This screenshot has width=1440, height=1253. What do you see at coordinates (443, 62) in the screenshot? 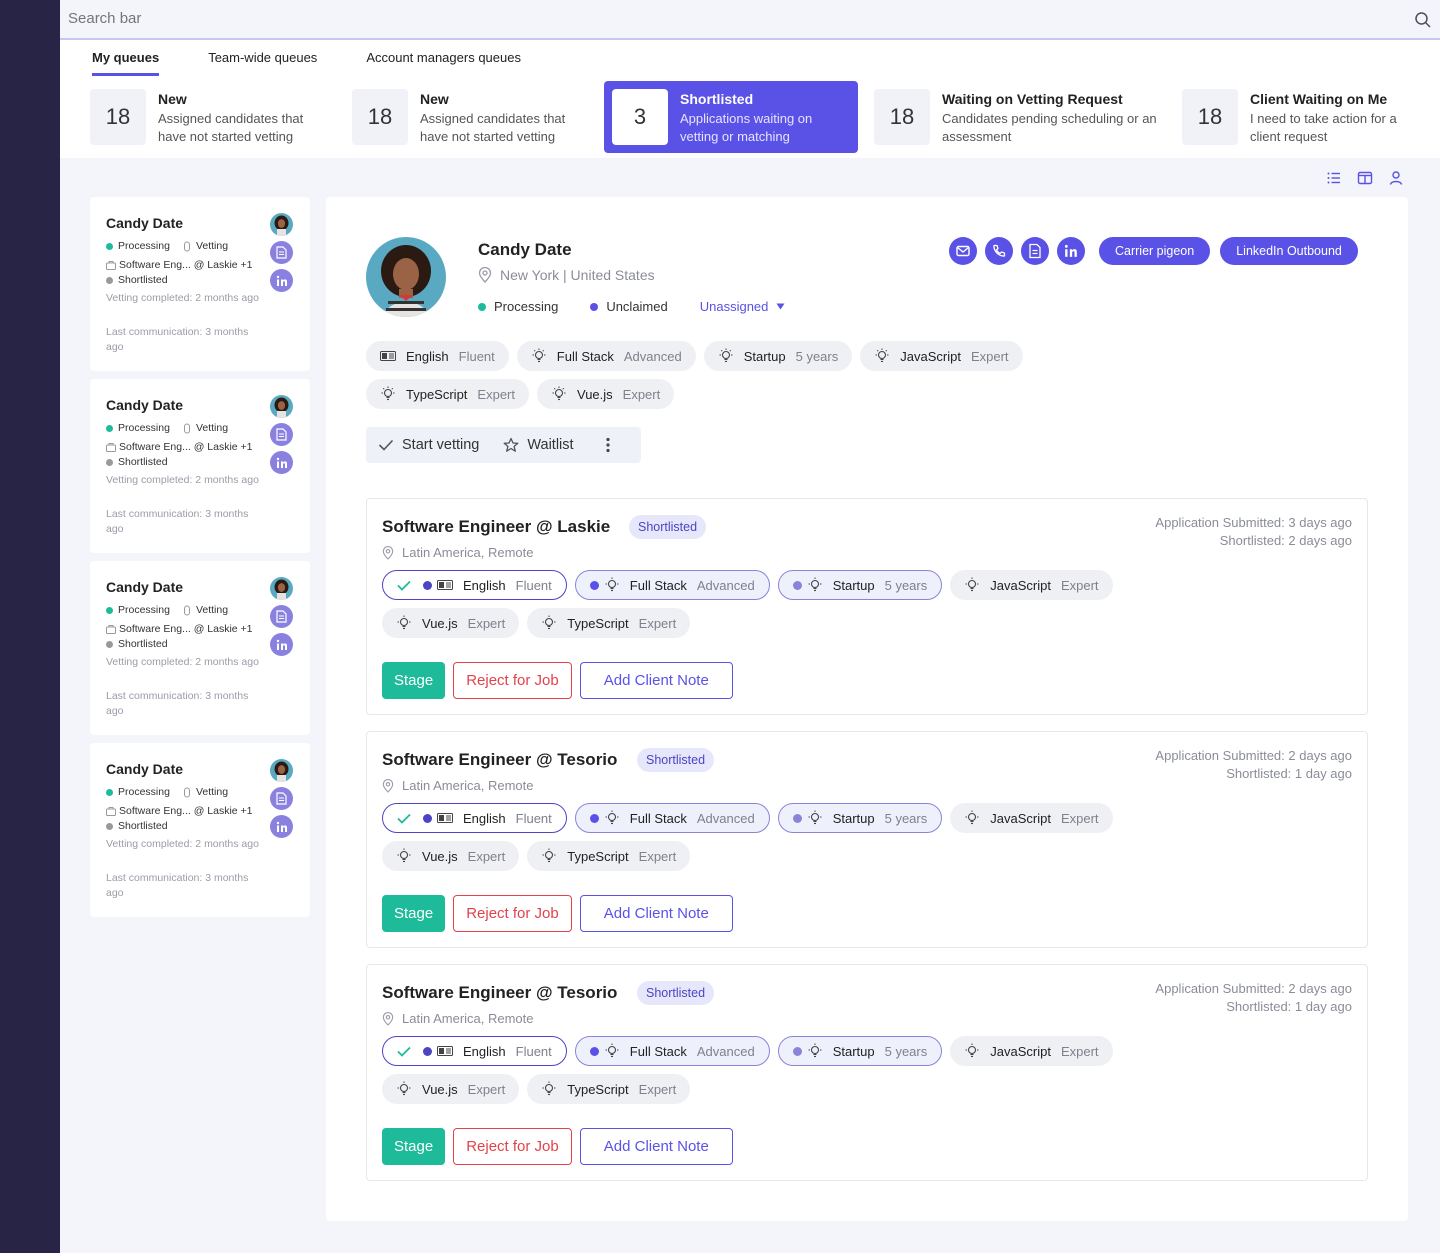
I see `tab-account-managers-queues: Account managers queues` at bounding box center [443, 62].